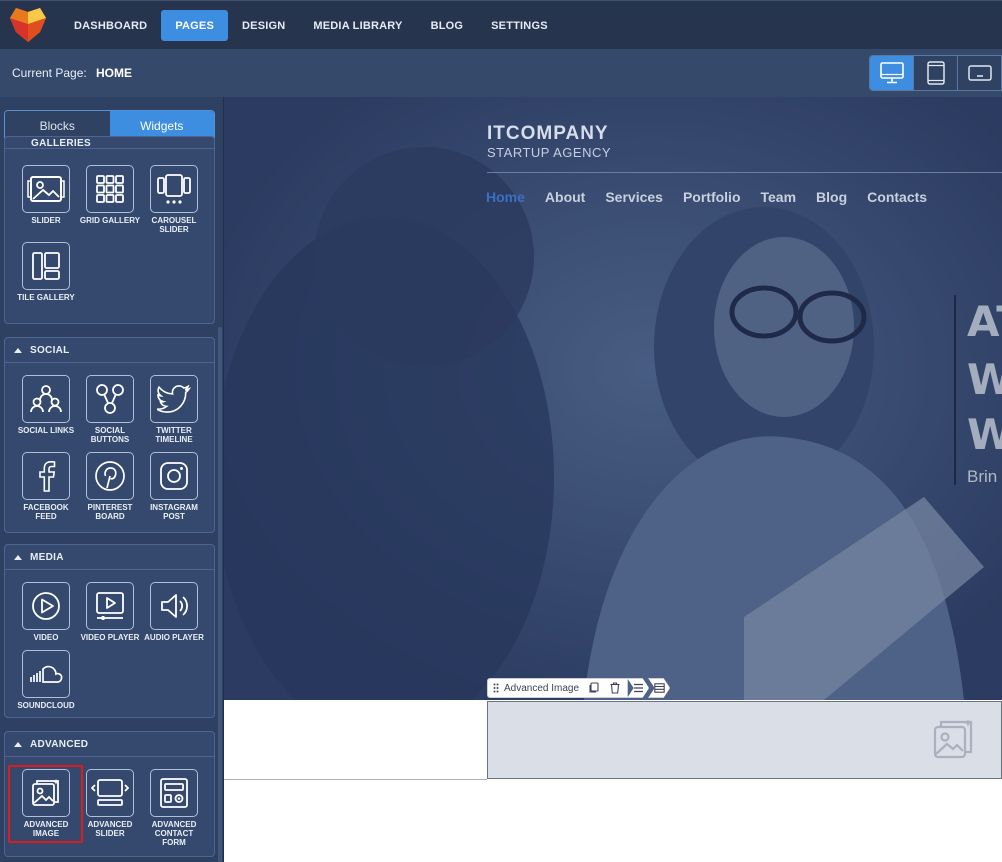 Image resolution: width=1002 pixels, height=862 pixels. Describe the element at coordinates (109, 143) in the screenshot. I see `galleries-header: GALLERIES` at that location.